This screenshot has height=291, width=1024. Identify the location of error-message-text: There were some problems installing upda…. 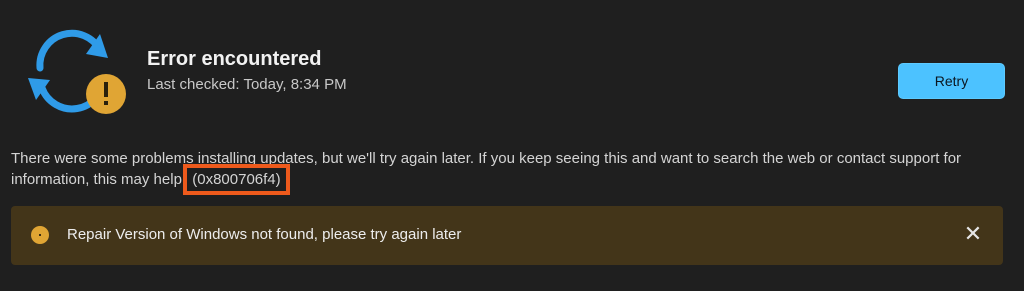
(486, 169).